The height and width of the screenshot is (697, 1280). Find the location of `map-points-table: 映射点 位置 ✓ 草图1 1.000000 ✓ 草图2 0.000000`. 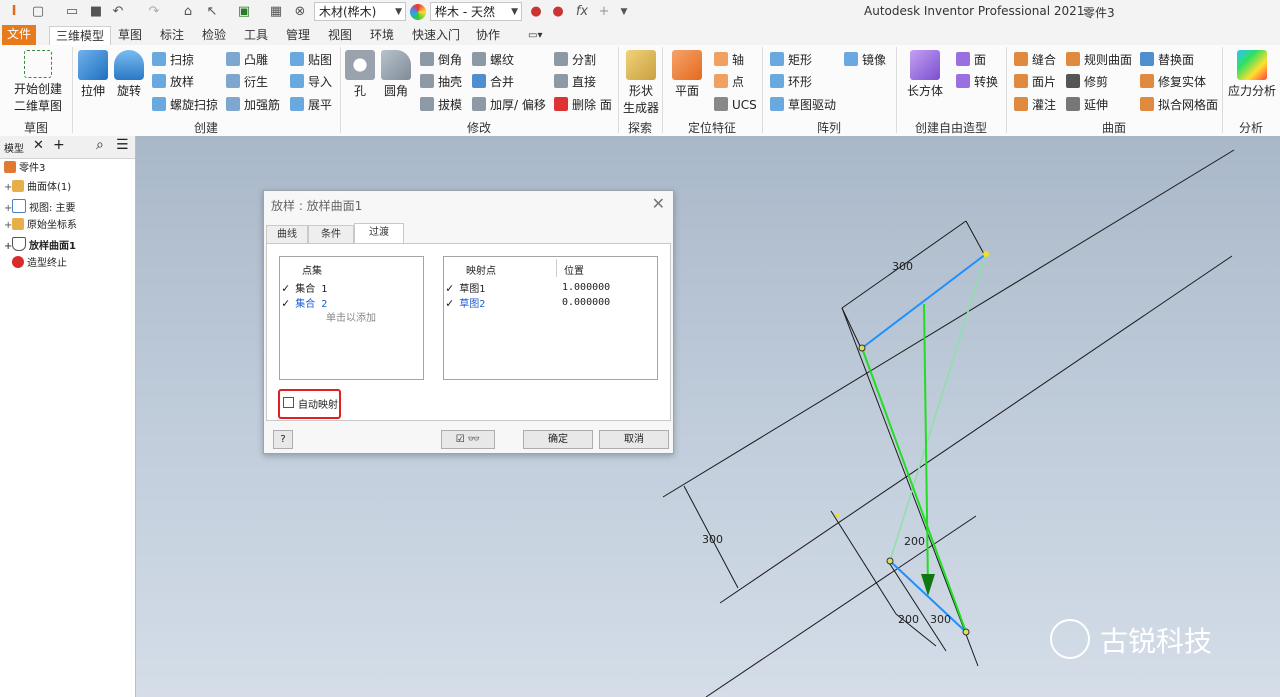

map-points-table: 映射点 位置 ✓ 草图1 1.000000 ✓ 草图2 0.000000 is located at coordinates (550, 318).